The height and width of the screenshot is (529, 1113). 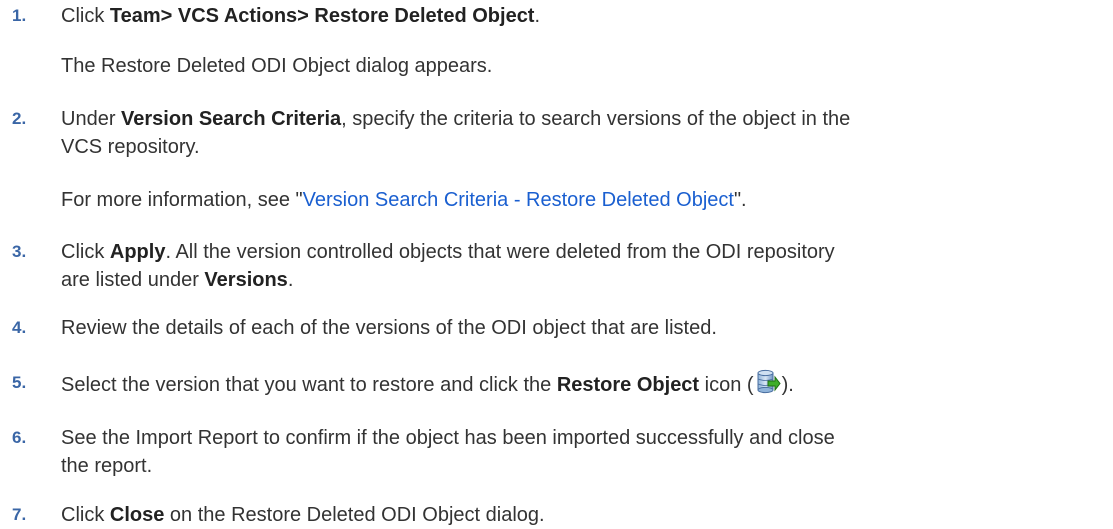 I want to click on versions-label: Versions, so click(x=246, y=280).